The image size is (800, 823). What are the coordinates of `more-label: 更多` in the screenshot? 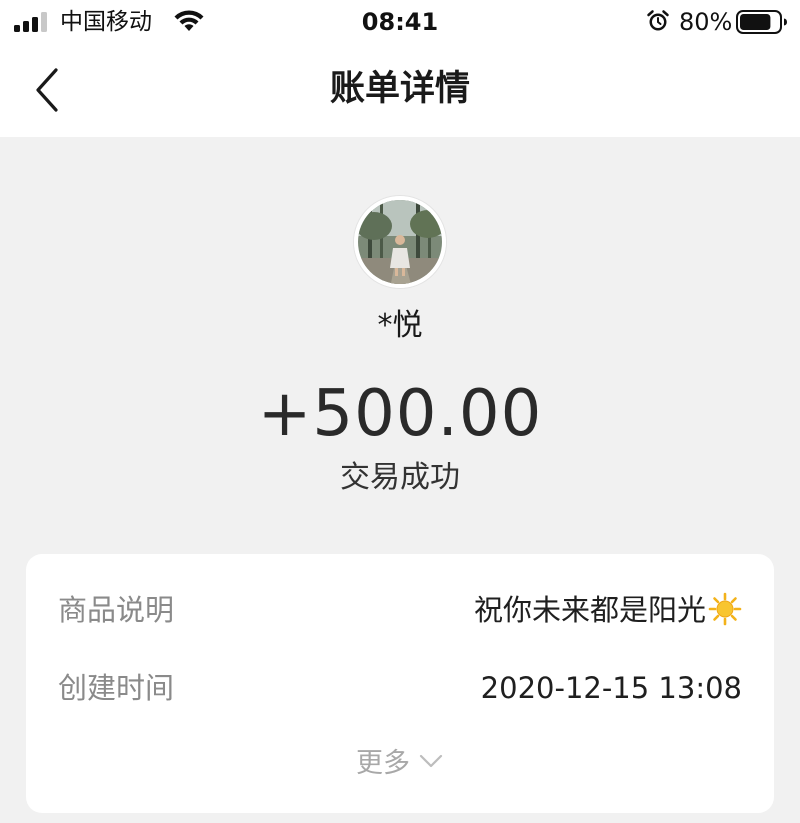 It's located at (383, 763).